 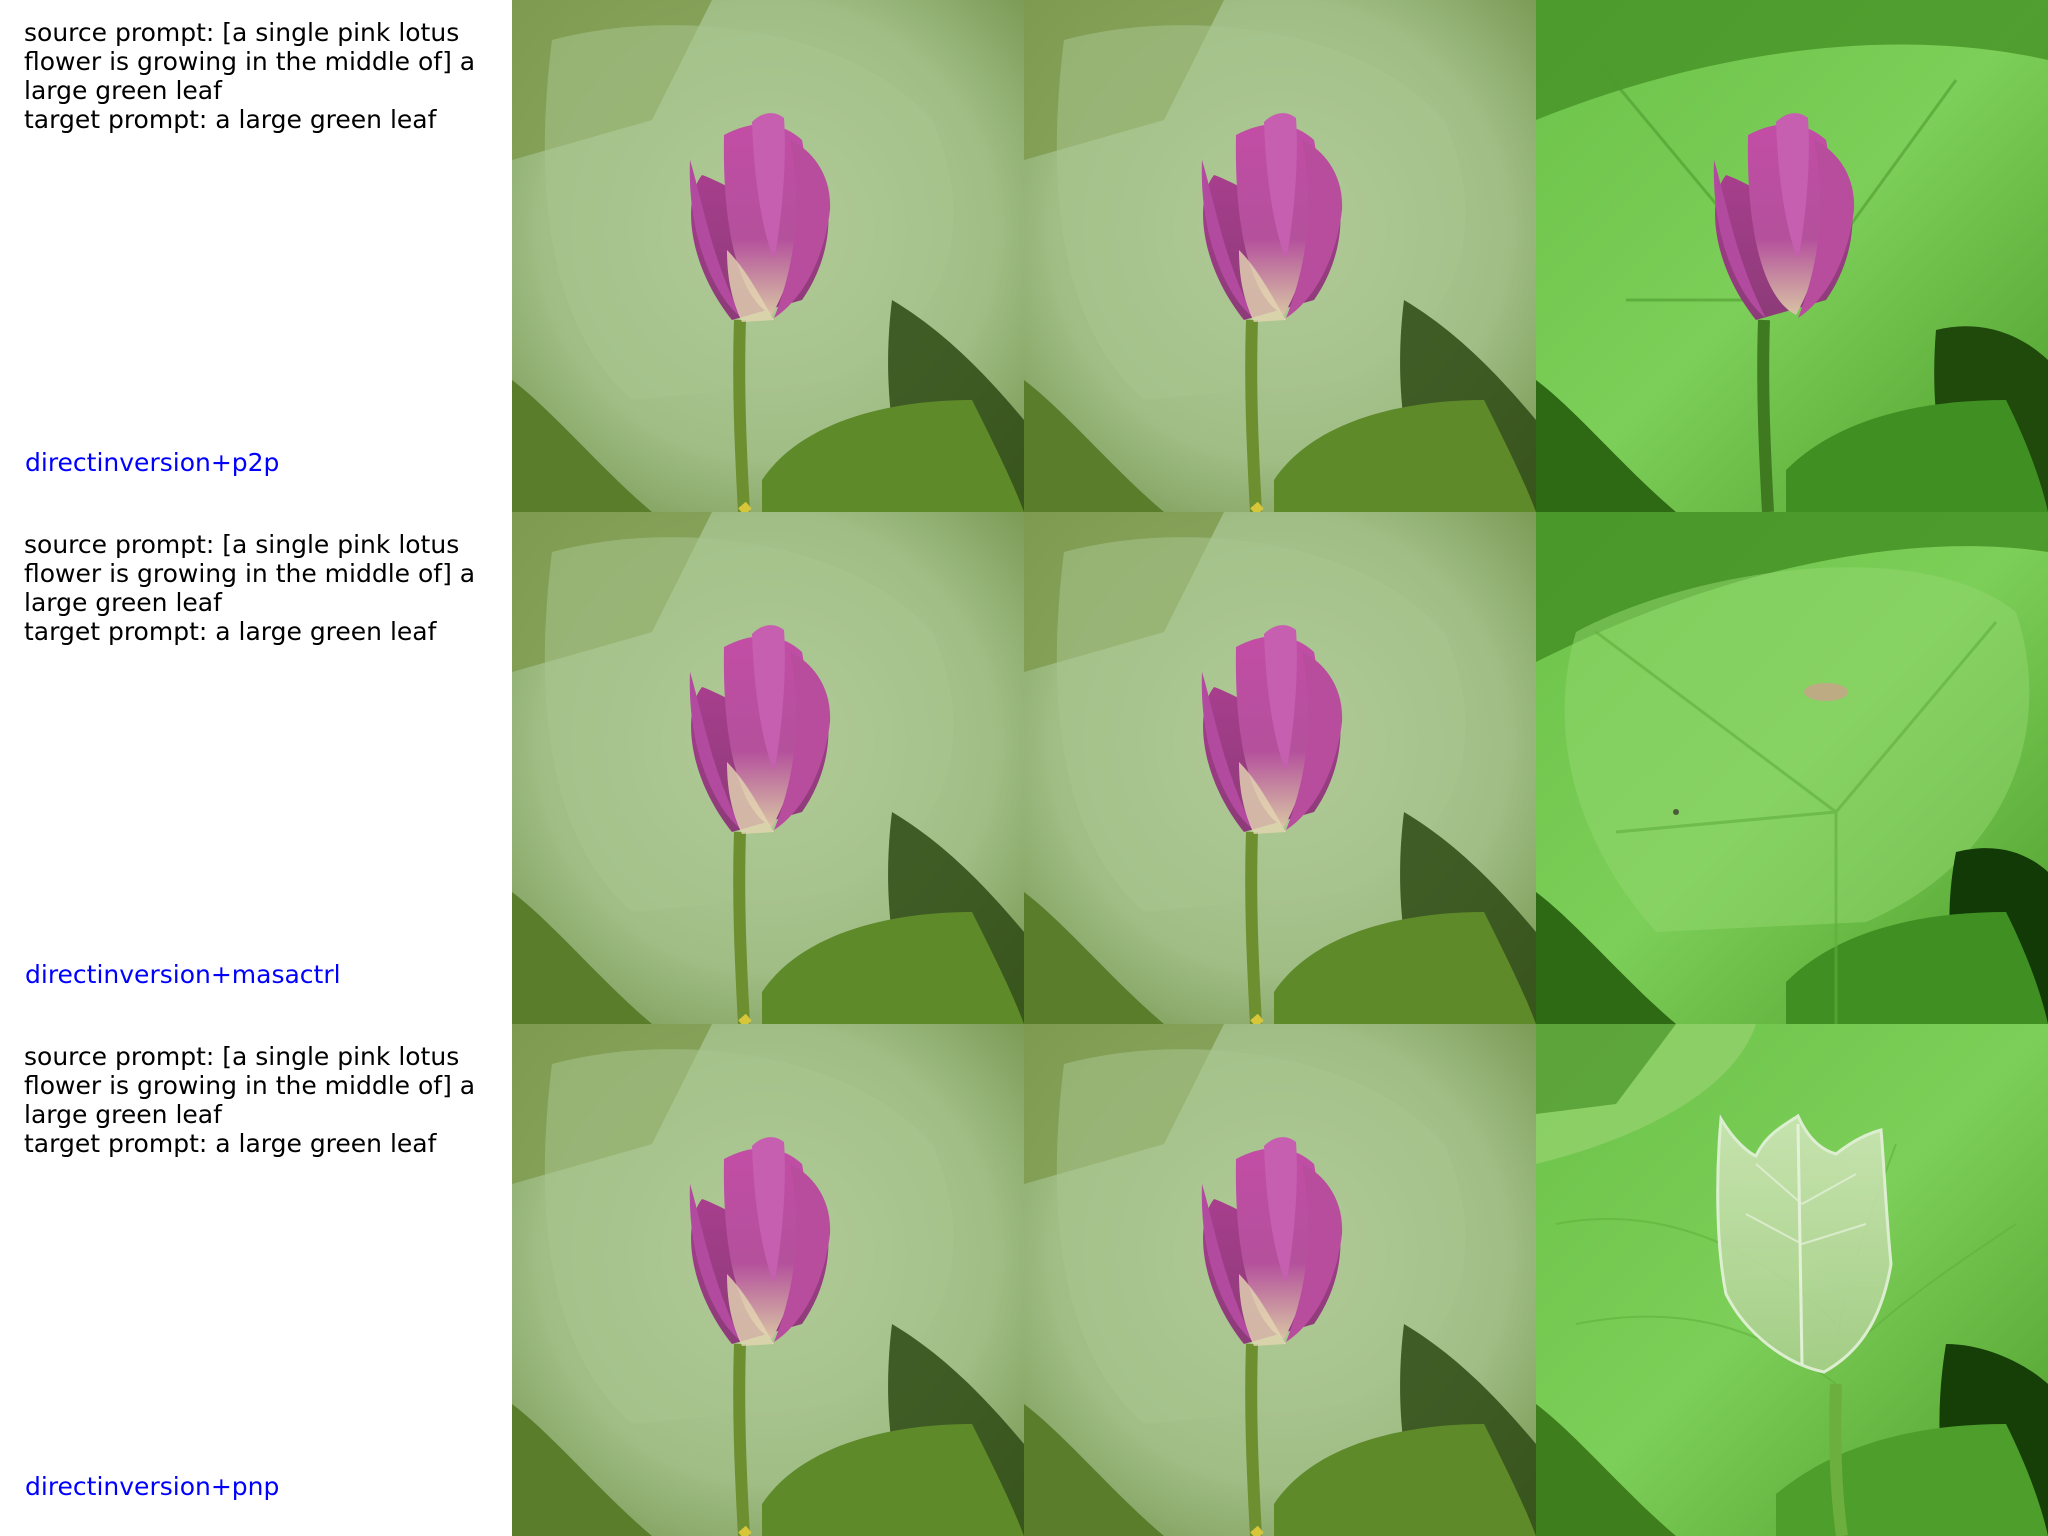 I want to click on method-label: directinversion+masactrl, so click(x=183, y=974).